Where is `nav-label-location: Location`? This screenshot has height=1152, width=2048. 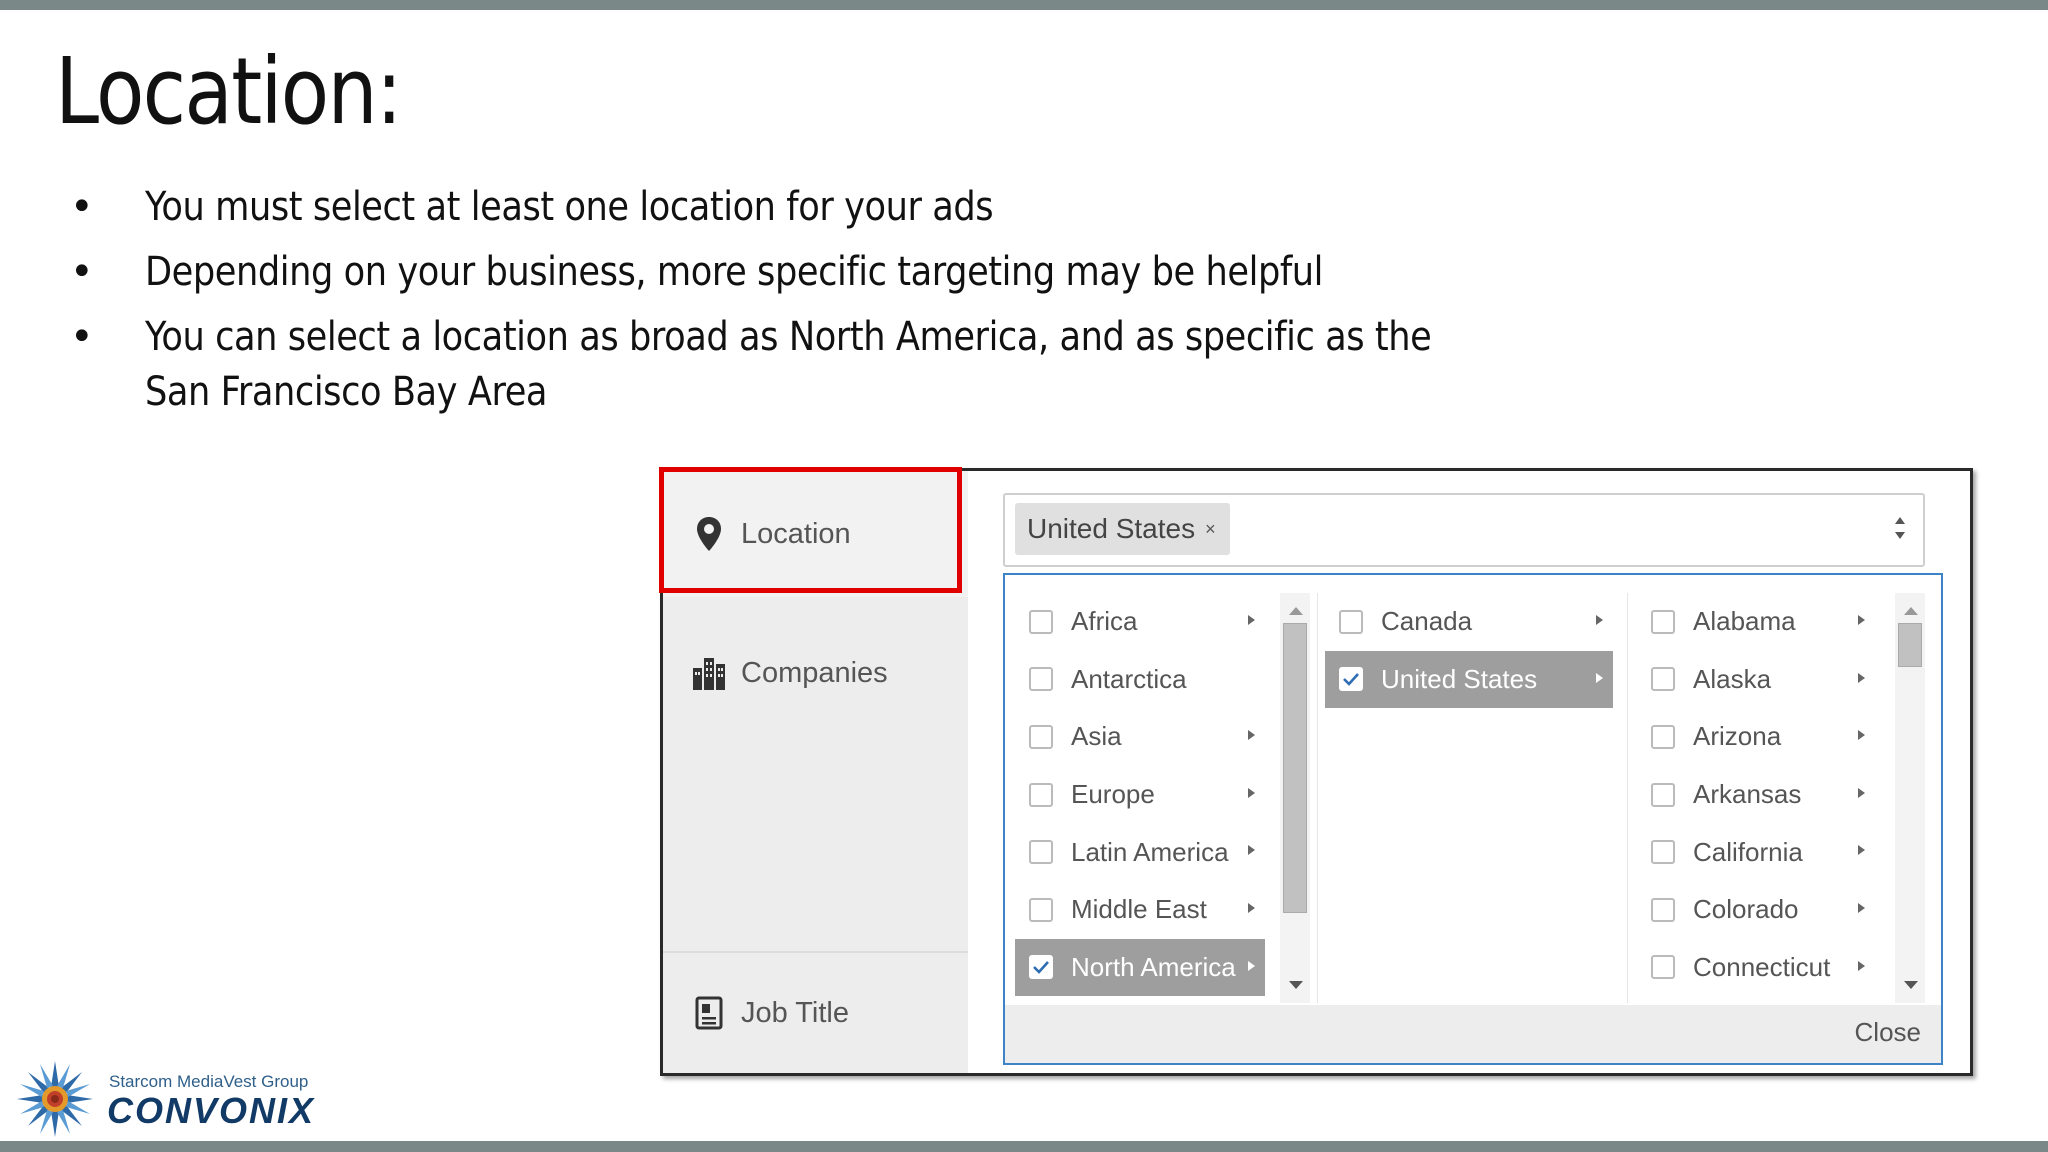 nav-label-location: Location is located at coordinates (796, 533).